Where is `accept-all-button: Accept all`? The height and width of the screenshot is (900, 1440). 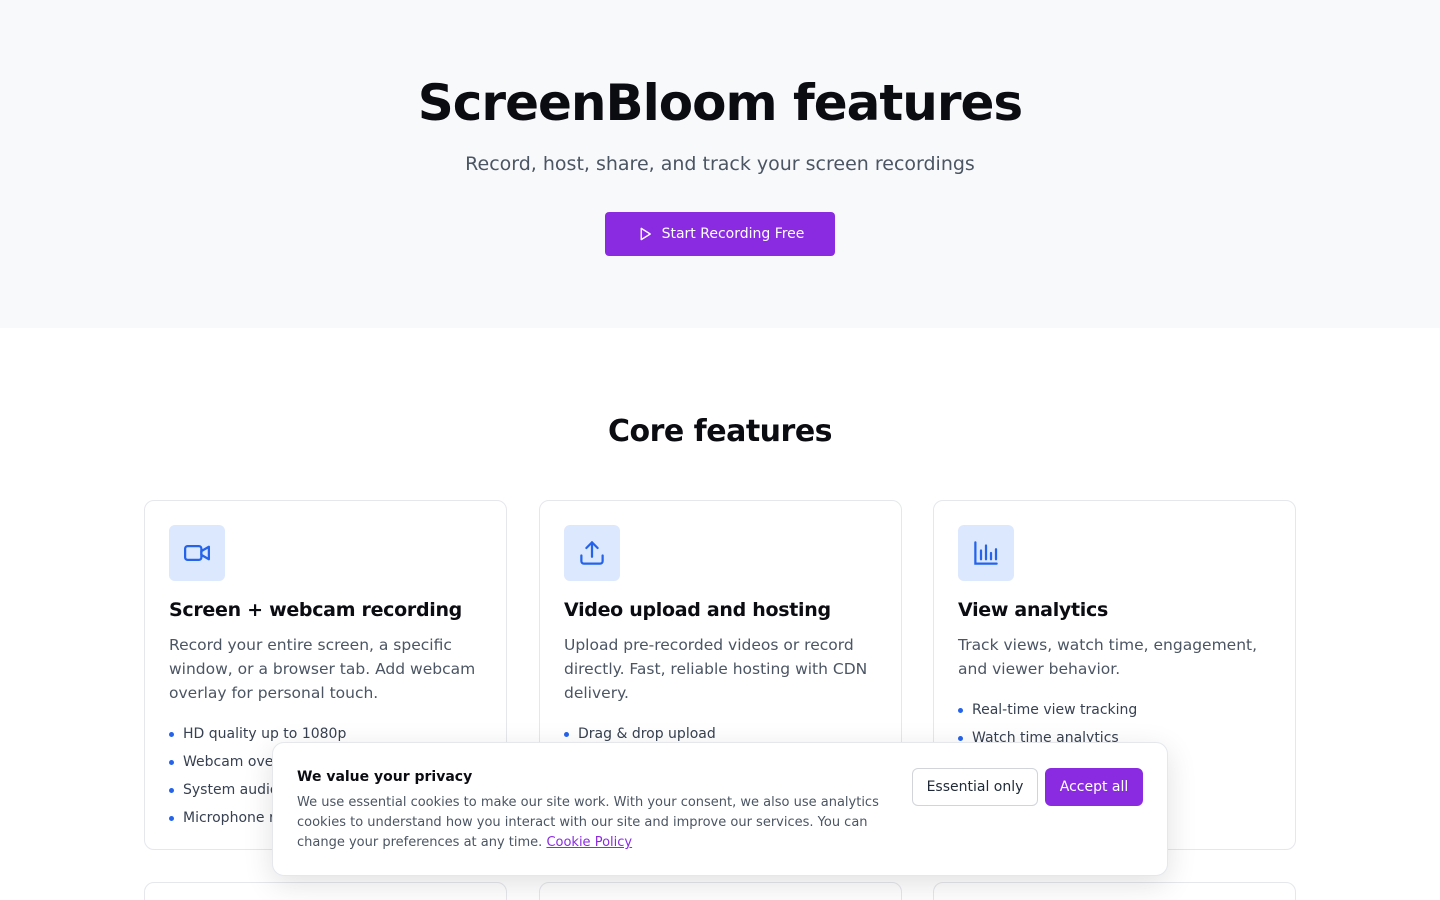
accept-all-button: Accept all is located at coordinates (1094, 787).